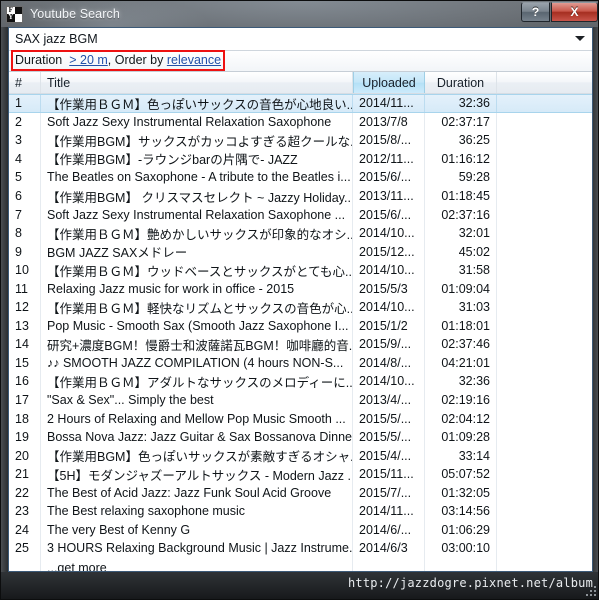 The height and width of the screenshot is (600, 599). Describe the element at coordinates (389, 326) in the screenshot. I see `cell-uploaded: 2015/1/2` at that location.